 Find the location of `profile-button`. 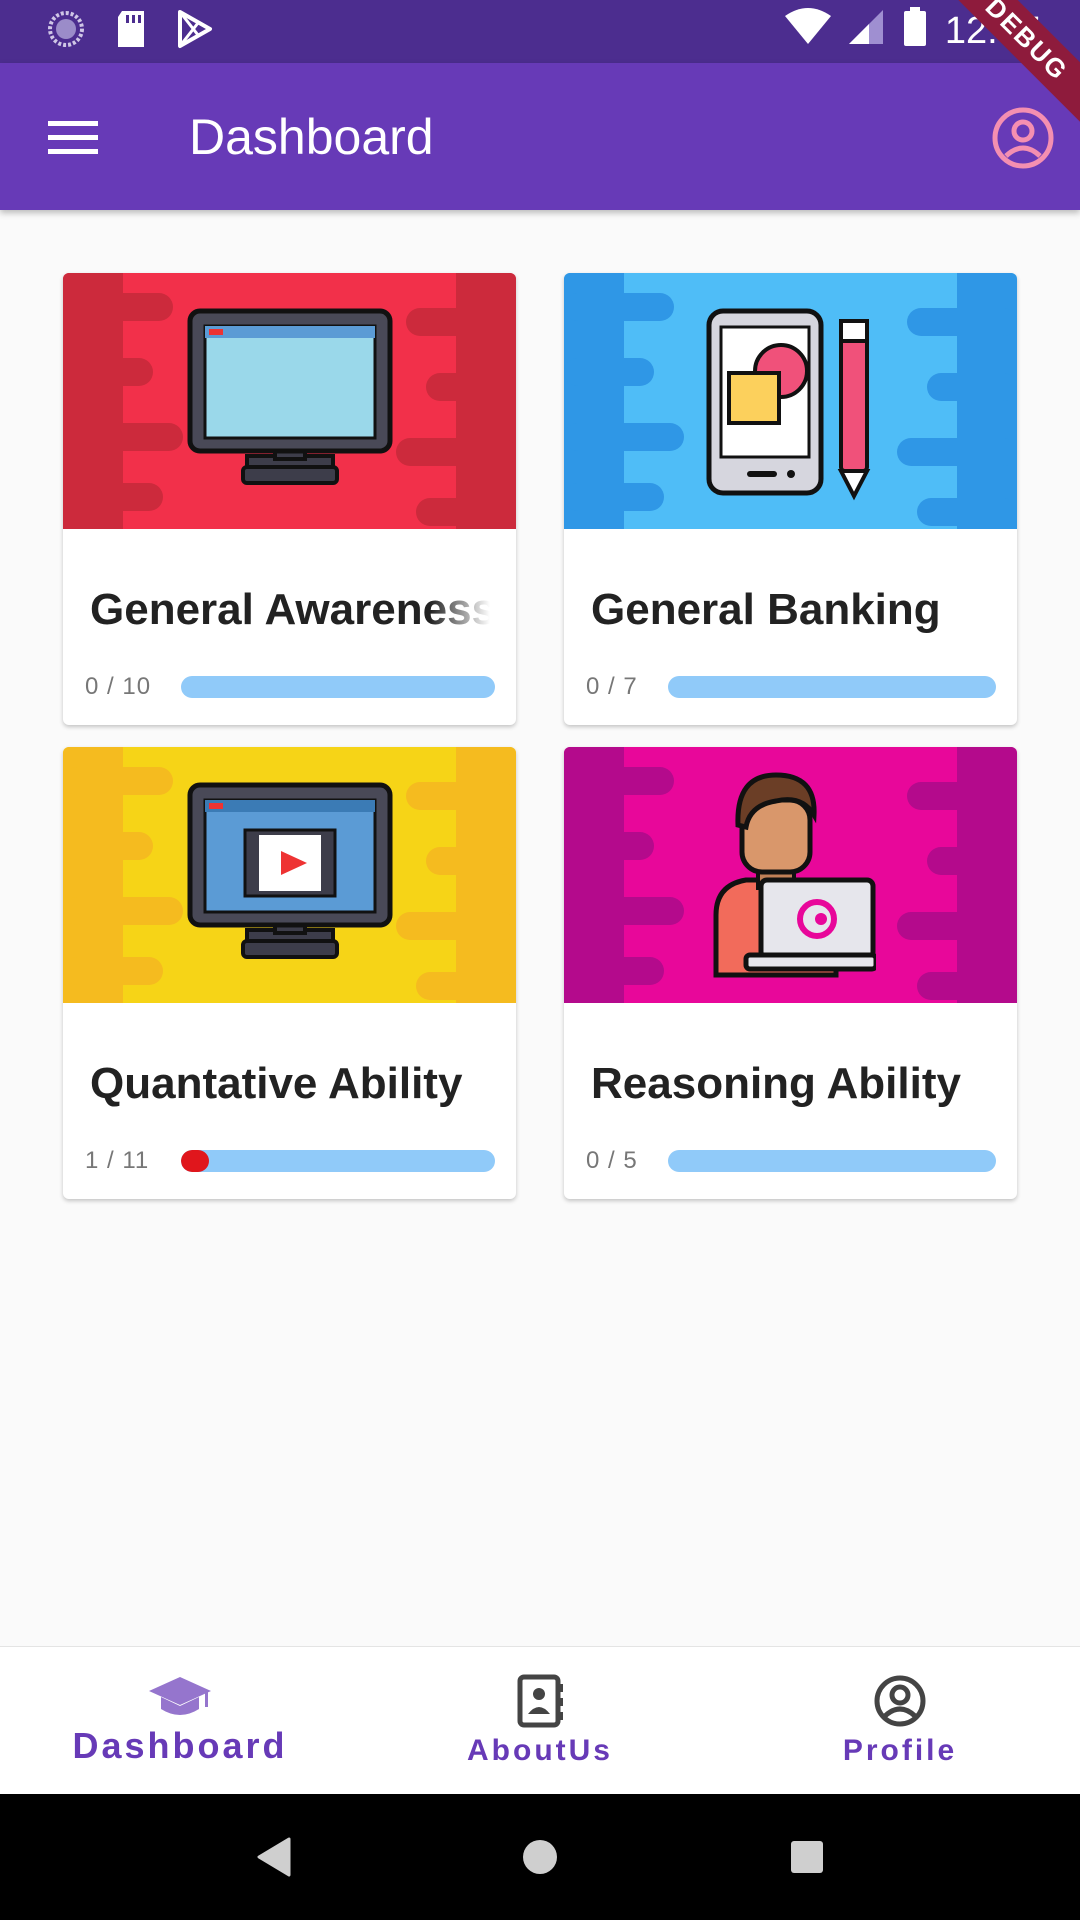

profile-button is located at coordinates (1023, 138).